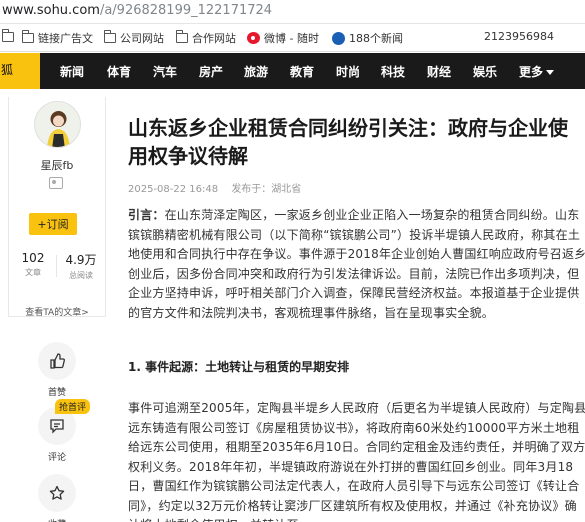 Image resolution: width=585 pixels, height=522 pixels. Describe the element at coordinates (20, 71) in the screenshot. I see `sohu-logo: 狐` at that location.